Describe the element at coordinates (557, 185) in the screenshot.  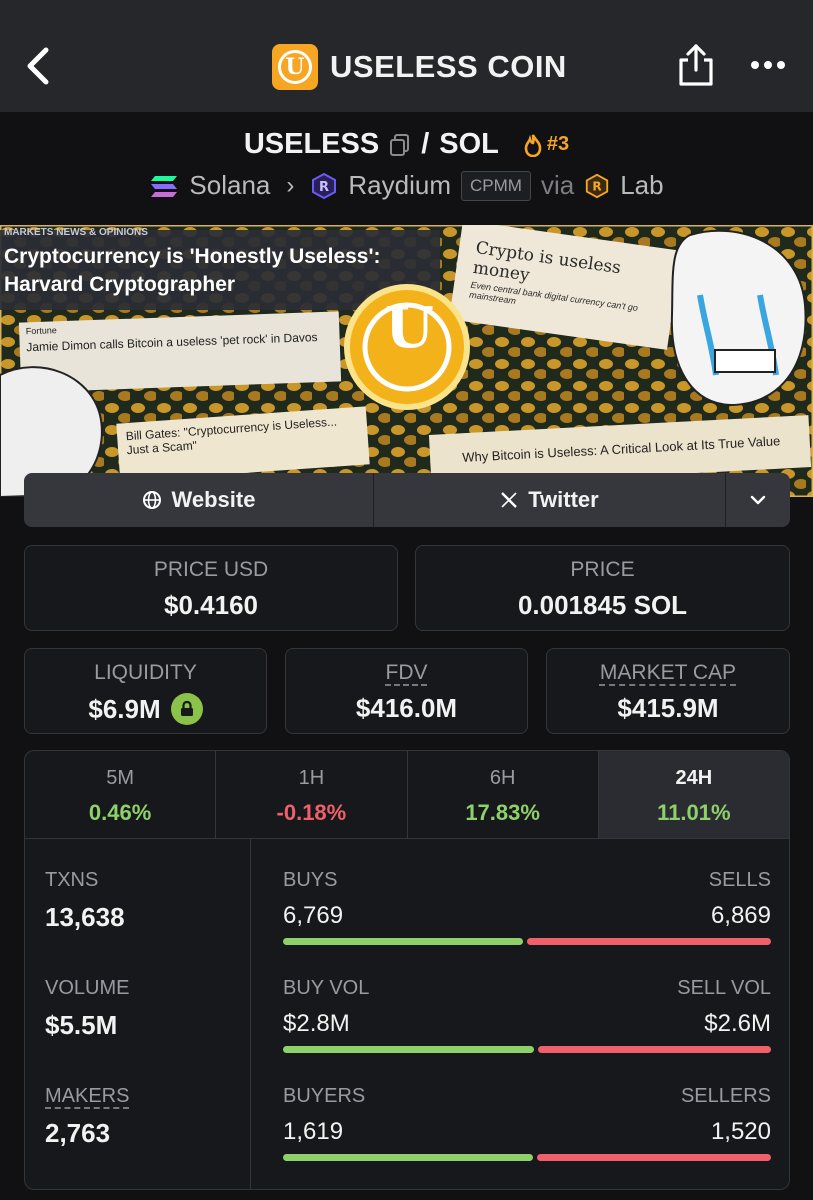
I see `via-label: via` at that location.